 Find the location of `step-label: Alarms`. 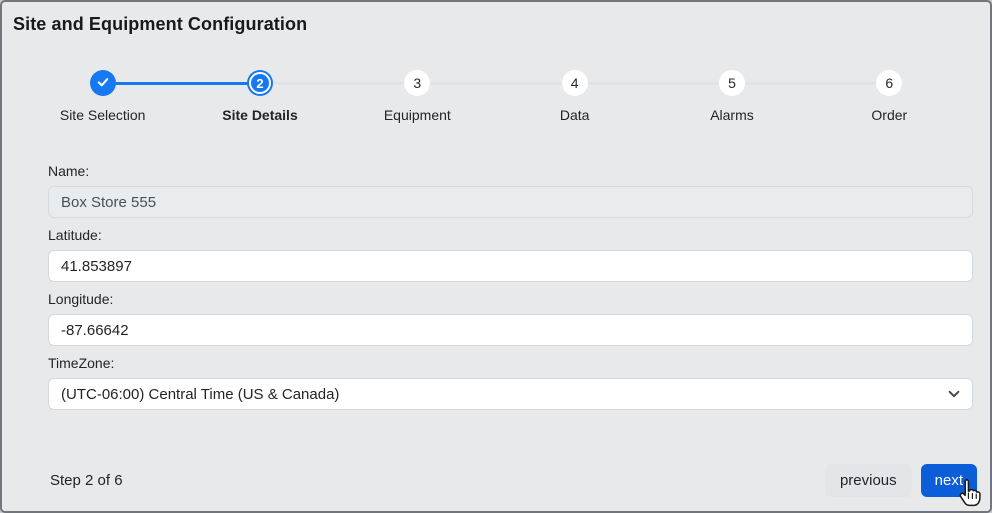

step-label: Alarms is located at coordinates (732, 115).